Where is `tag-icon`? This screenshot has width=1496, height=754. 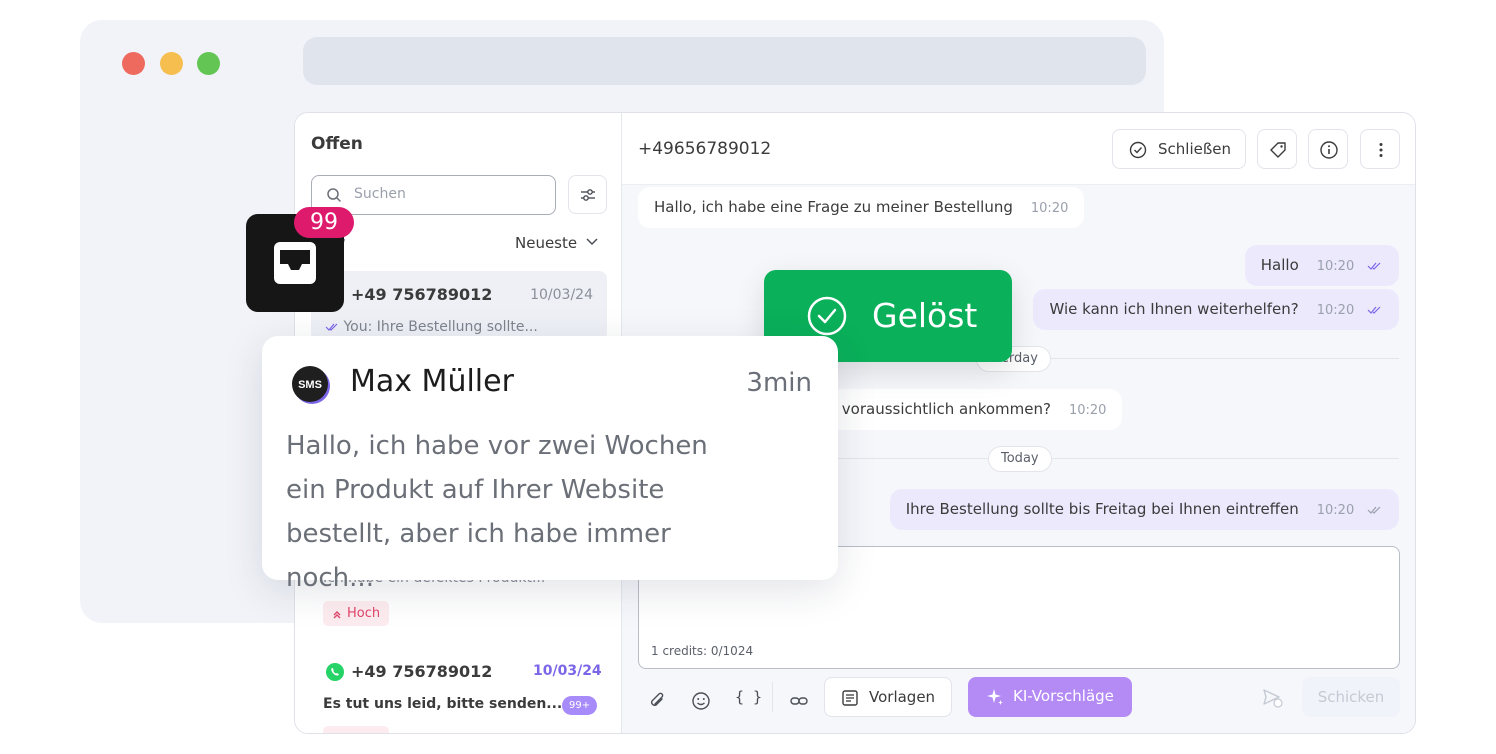 tag-icon is located at coordinates (1278, 150).